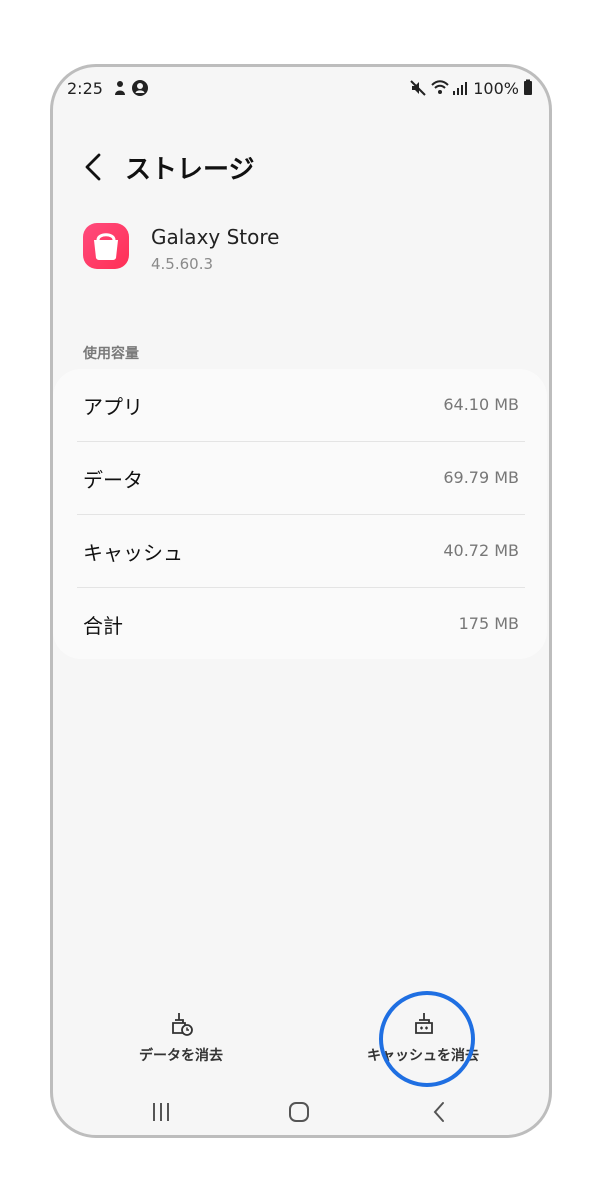 The width and height of the screenshot is (600, 1200). Describe the element at coordinates (301, 478) in the screenshot. I see `storage-row-data: データ 69.79 MB` at that location.